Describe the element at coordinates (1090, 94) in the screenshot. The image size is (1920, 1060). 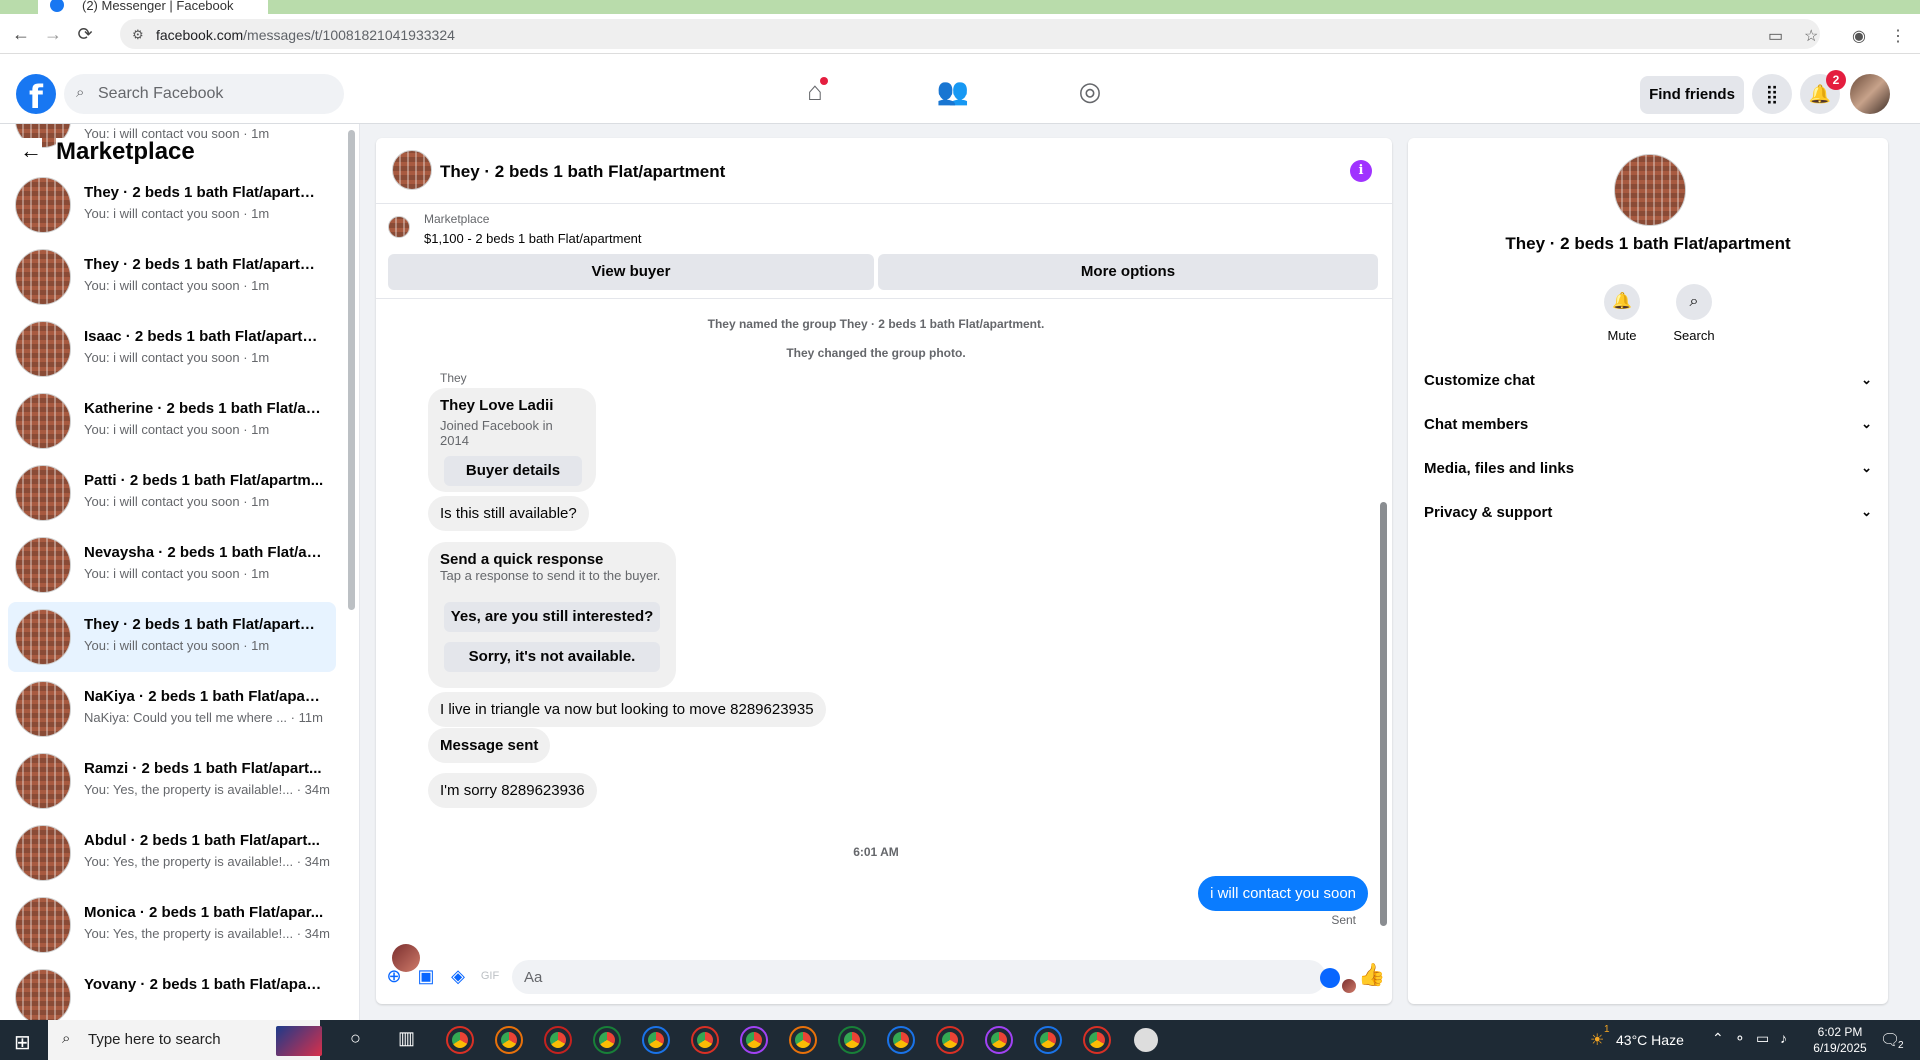
I see `groups-icon: ◎` at that location.